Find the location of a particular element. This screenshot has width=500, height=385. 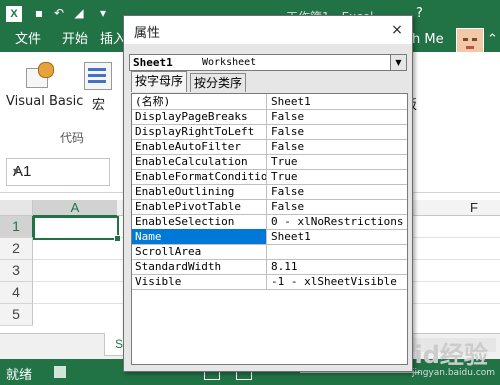

macros-icon is located at coordinates (98, 76).